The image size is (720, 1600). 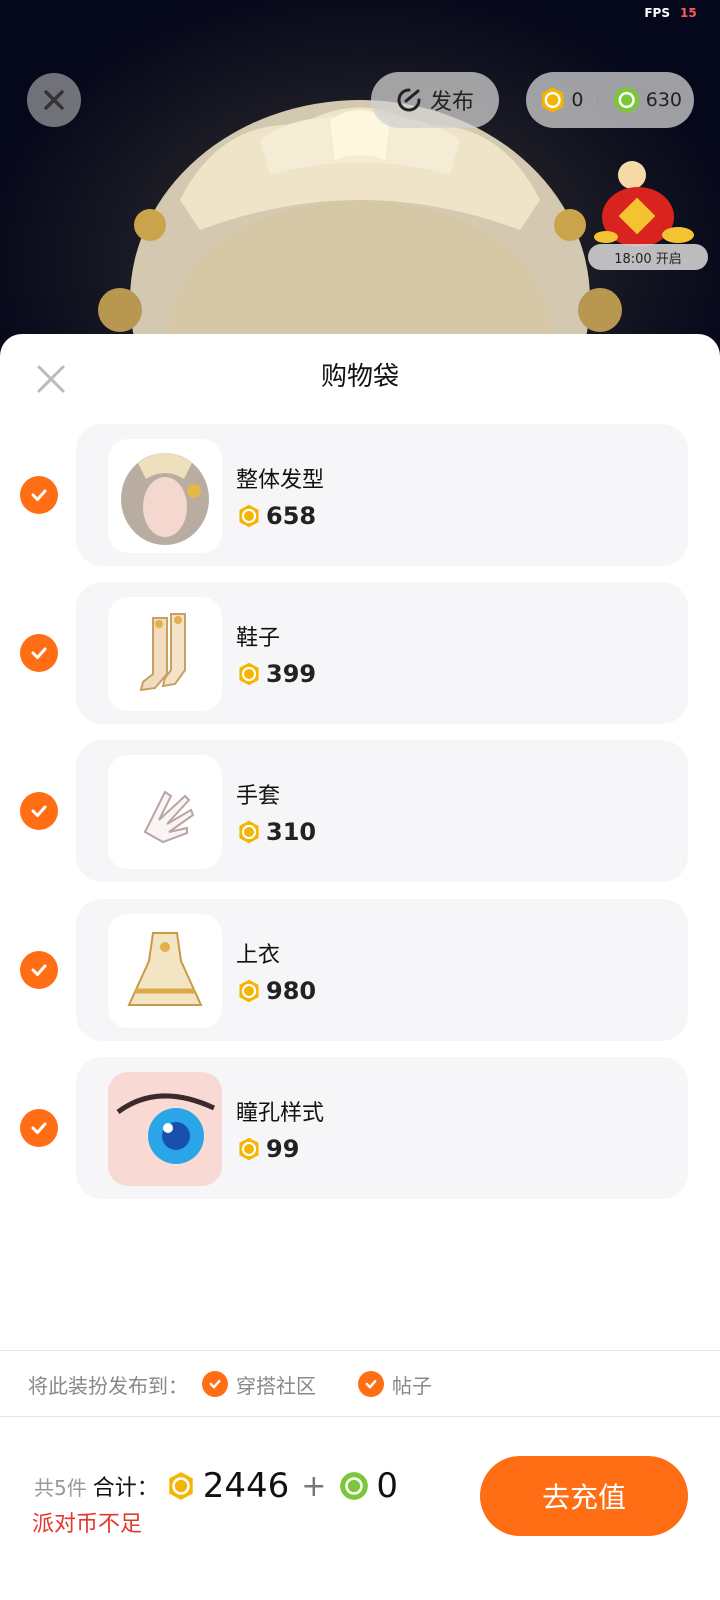 What do you see at coordinates (382, 970) in the screenshot?
I see `item-card: 上衣 980` at bounding box center [382, 970].